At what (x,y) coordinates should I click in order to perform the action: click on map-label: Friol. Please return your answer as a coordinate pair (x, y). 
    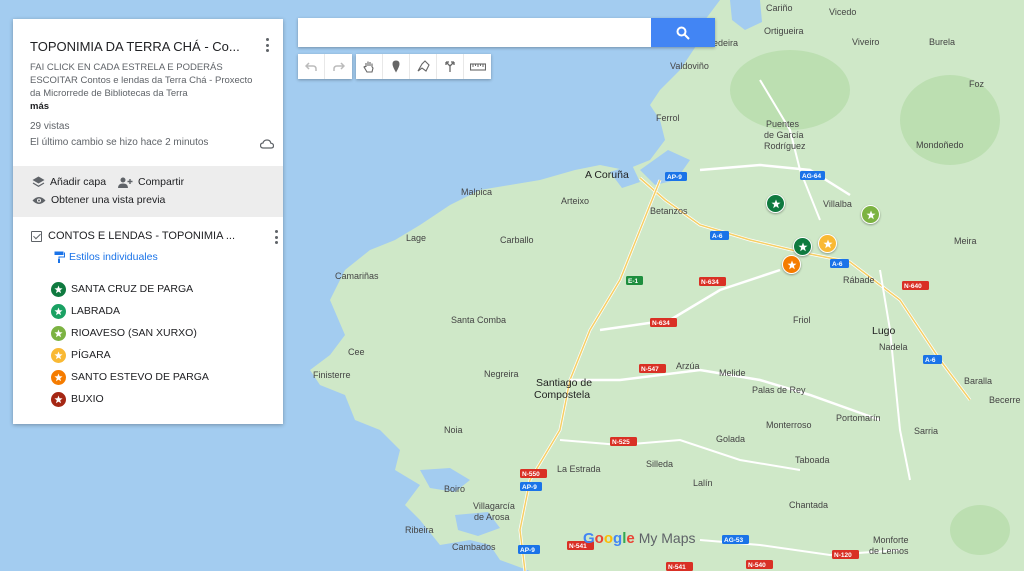
    Looking at the image, I should click on (802, 320).